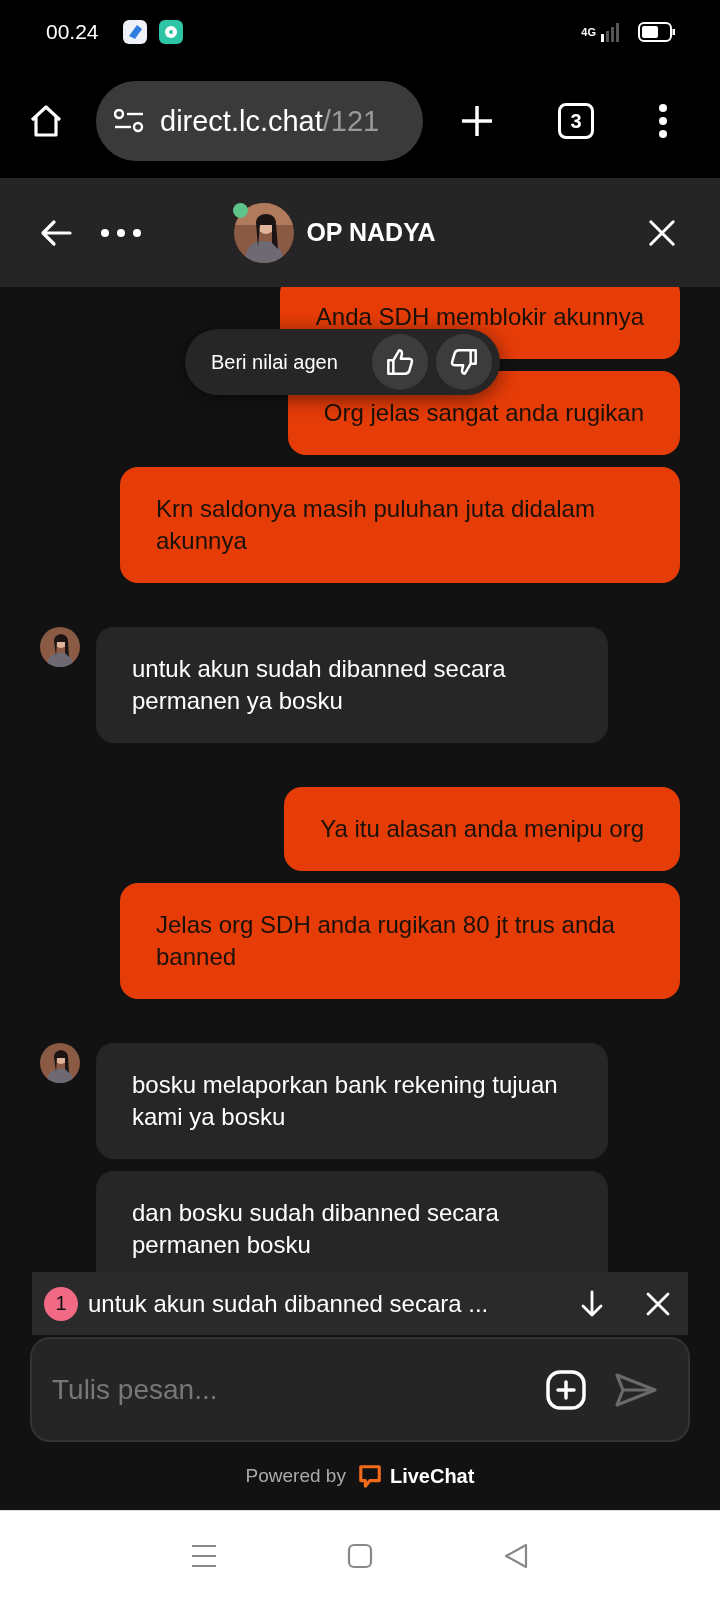 The image size is (720, 1600). What do you see at coordinates (610, 32) in the screenshot?
I see `signal-icon` at bounding box center [610, 32].